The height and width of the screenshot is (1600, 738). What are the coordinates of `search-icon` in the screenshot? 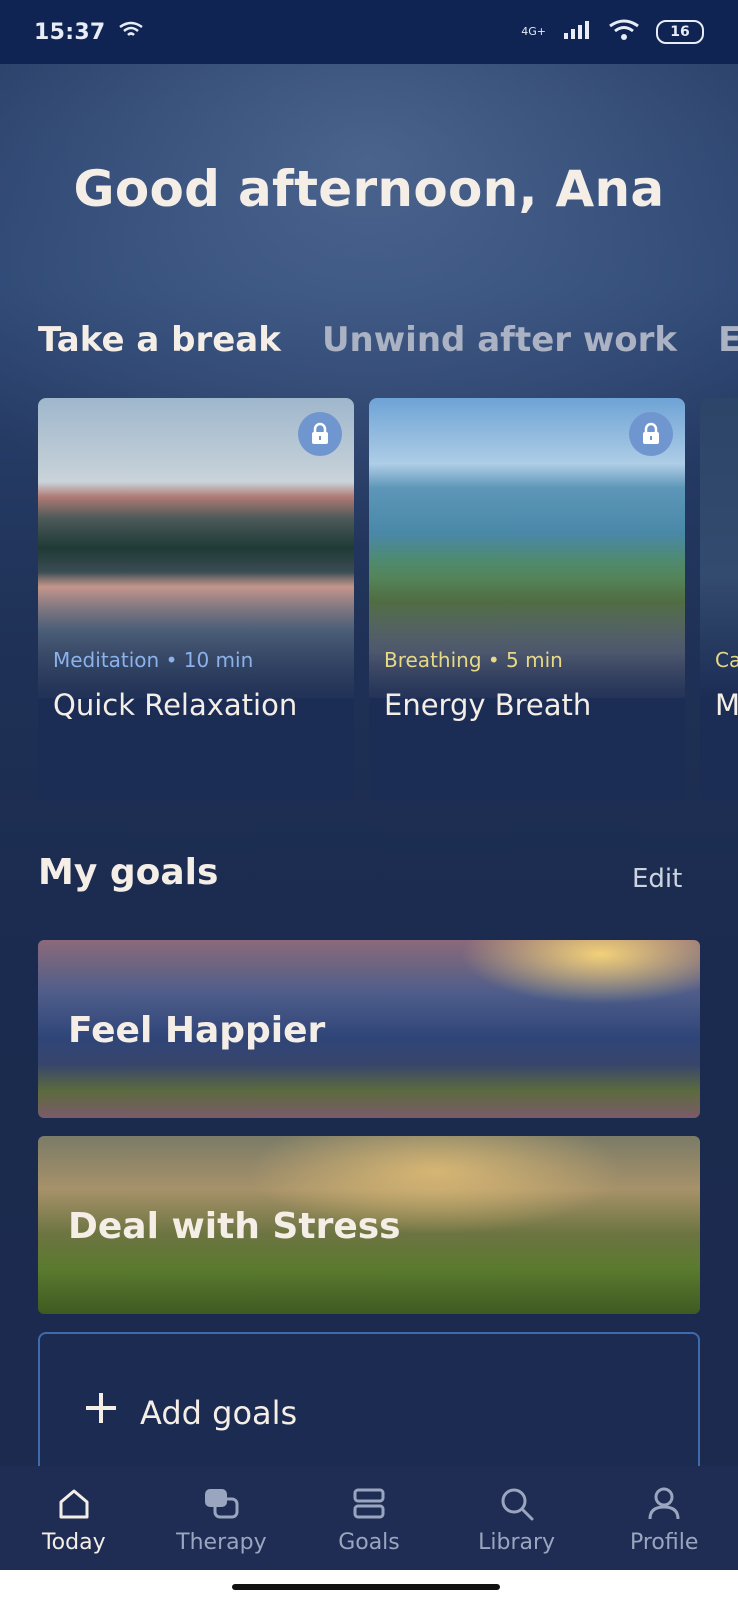 It's located at (517, 1504).